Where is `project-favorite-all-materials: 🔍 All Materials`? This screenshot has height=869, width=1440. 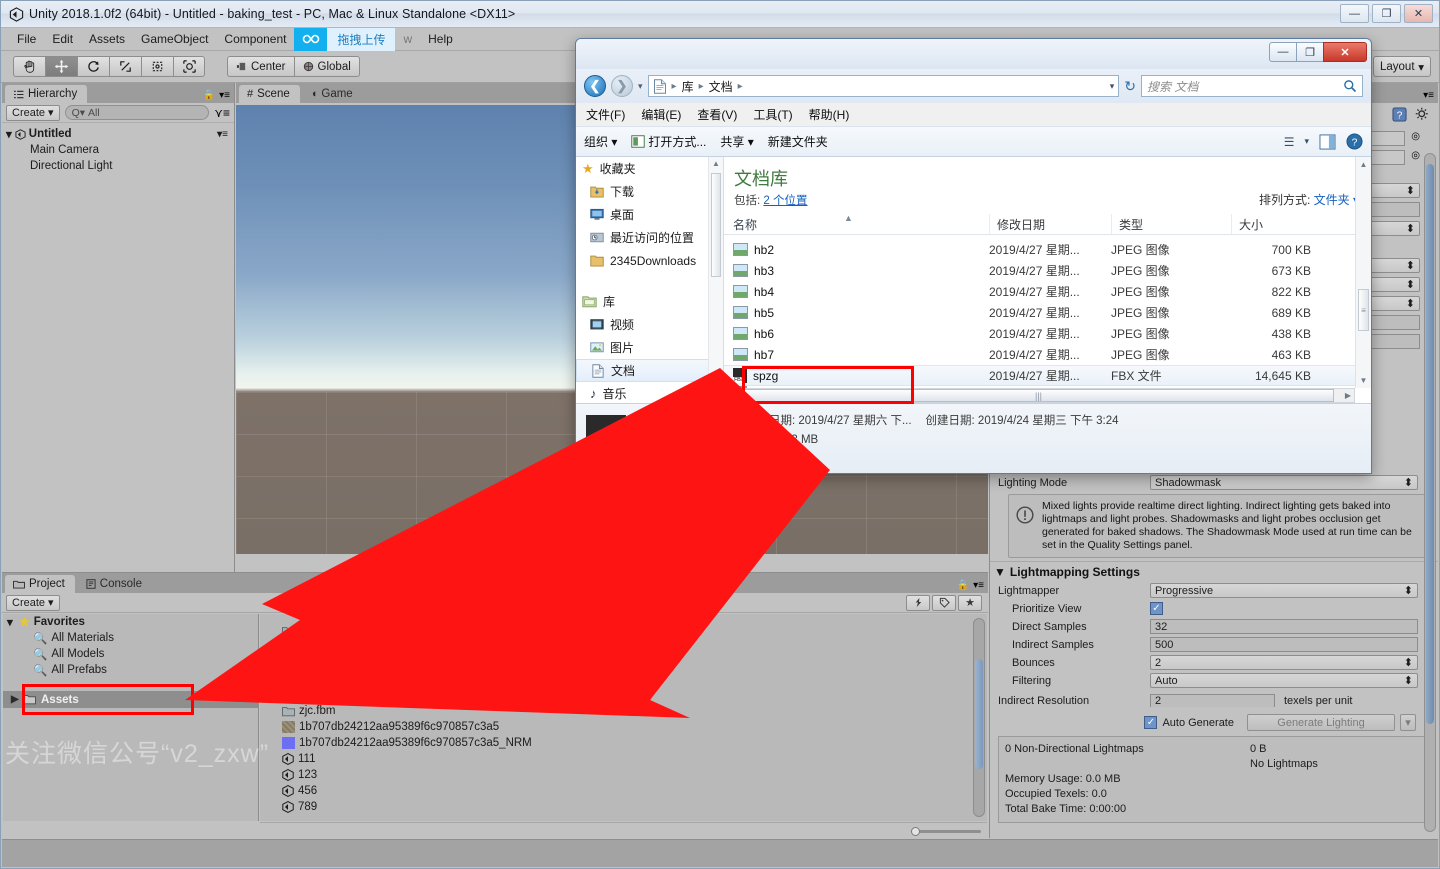 project-favorite-all-materials: 🔍 All Materials is located at coordinates (130, 638).